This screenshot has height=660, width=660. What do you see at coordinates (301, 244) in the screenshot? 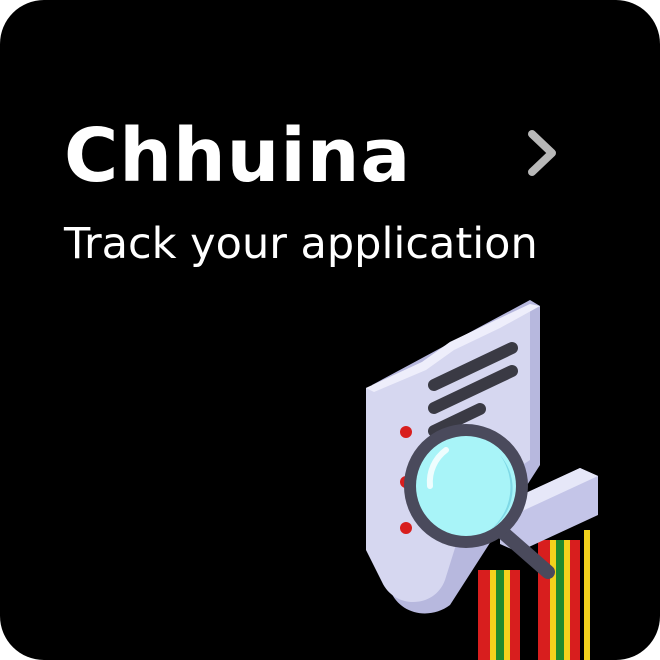
I see `card-subtitle: Track your application` at bounding box center [301, 244].